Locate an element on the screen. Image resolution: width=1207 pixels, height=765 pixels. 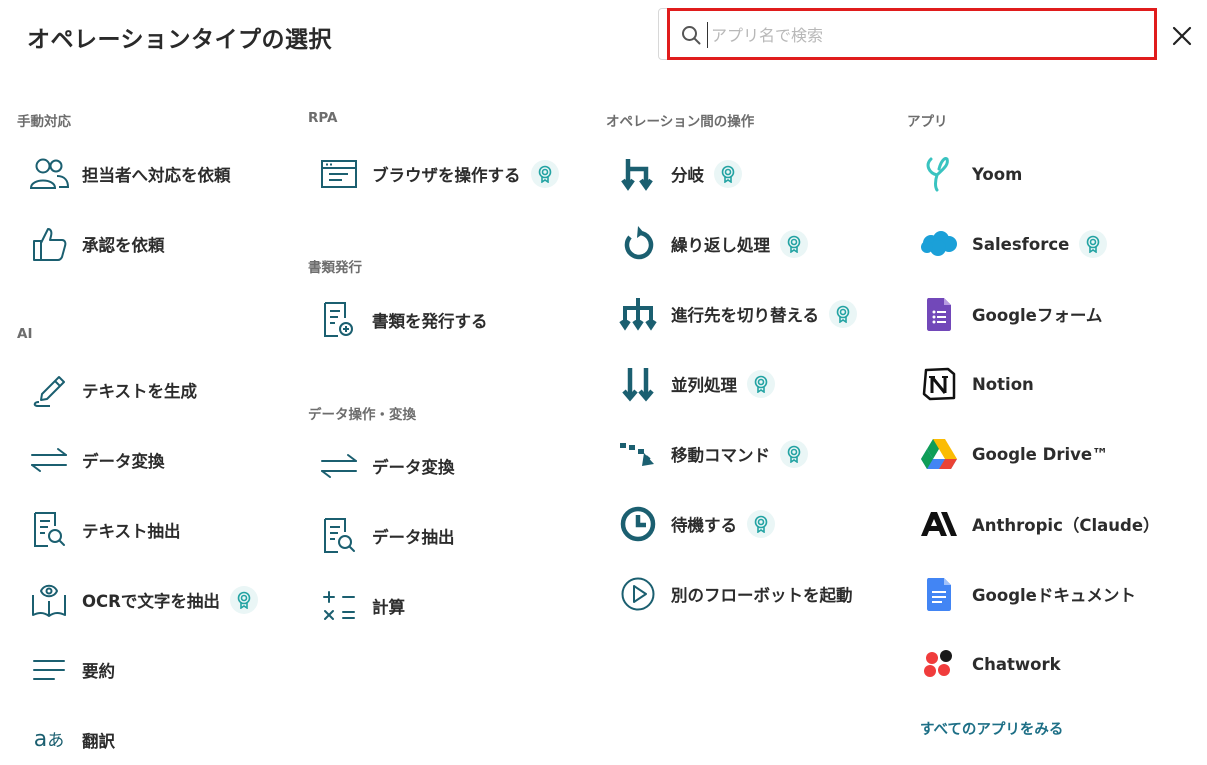
item-calculate: 計算 is located at coordinates (361, 606).